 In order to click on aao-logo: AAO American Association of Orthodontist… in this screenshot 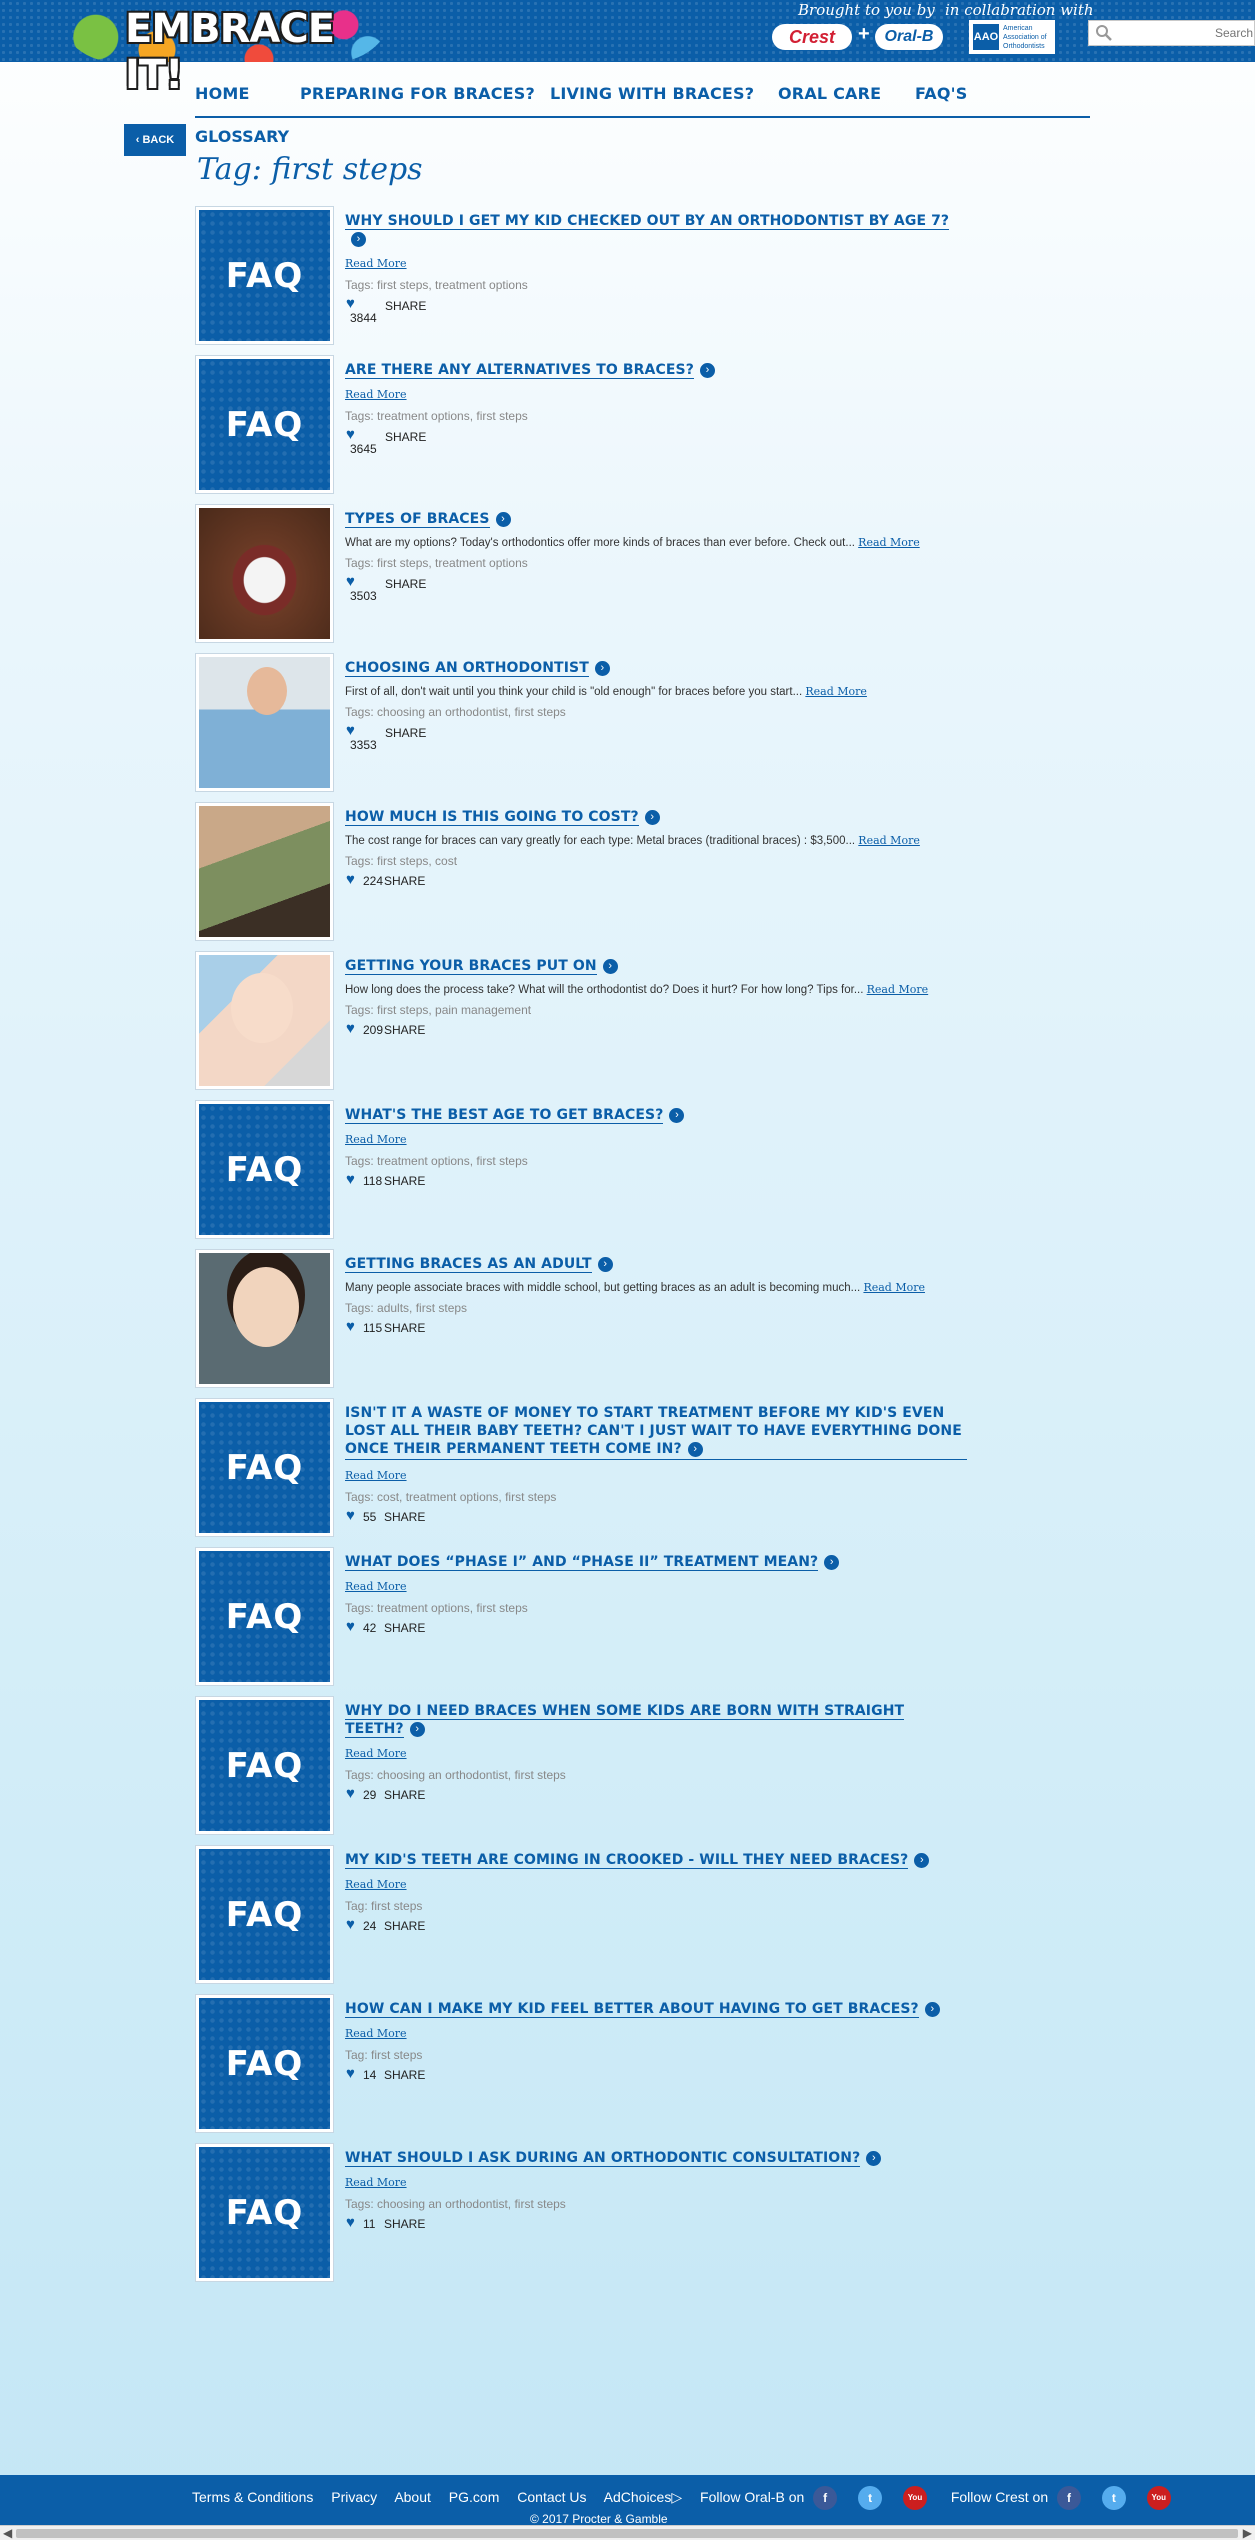, I will do `click(1012, 37)`.